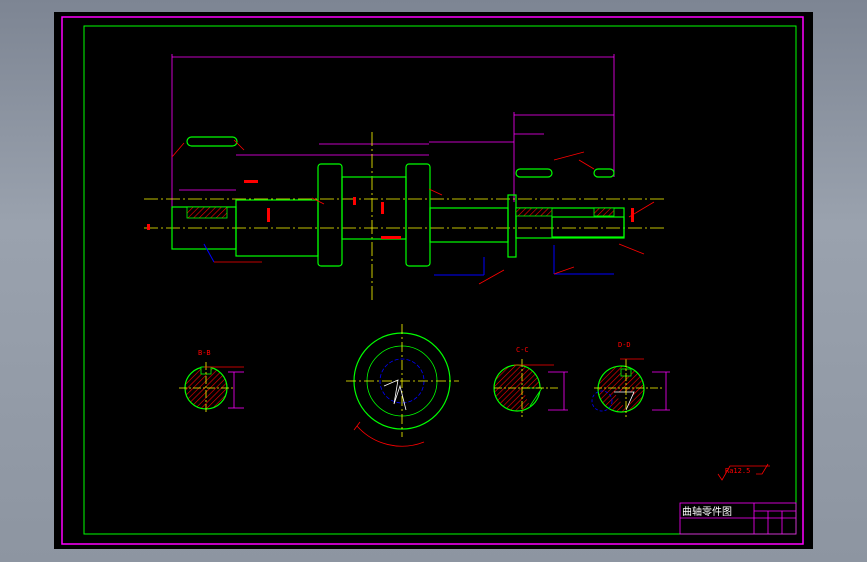 The image size is (867, 562). Describe the element at coordinates (522, 350) in the screenshot. I see `section-c-label: C-C` at that location.